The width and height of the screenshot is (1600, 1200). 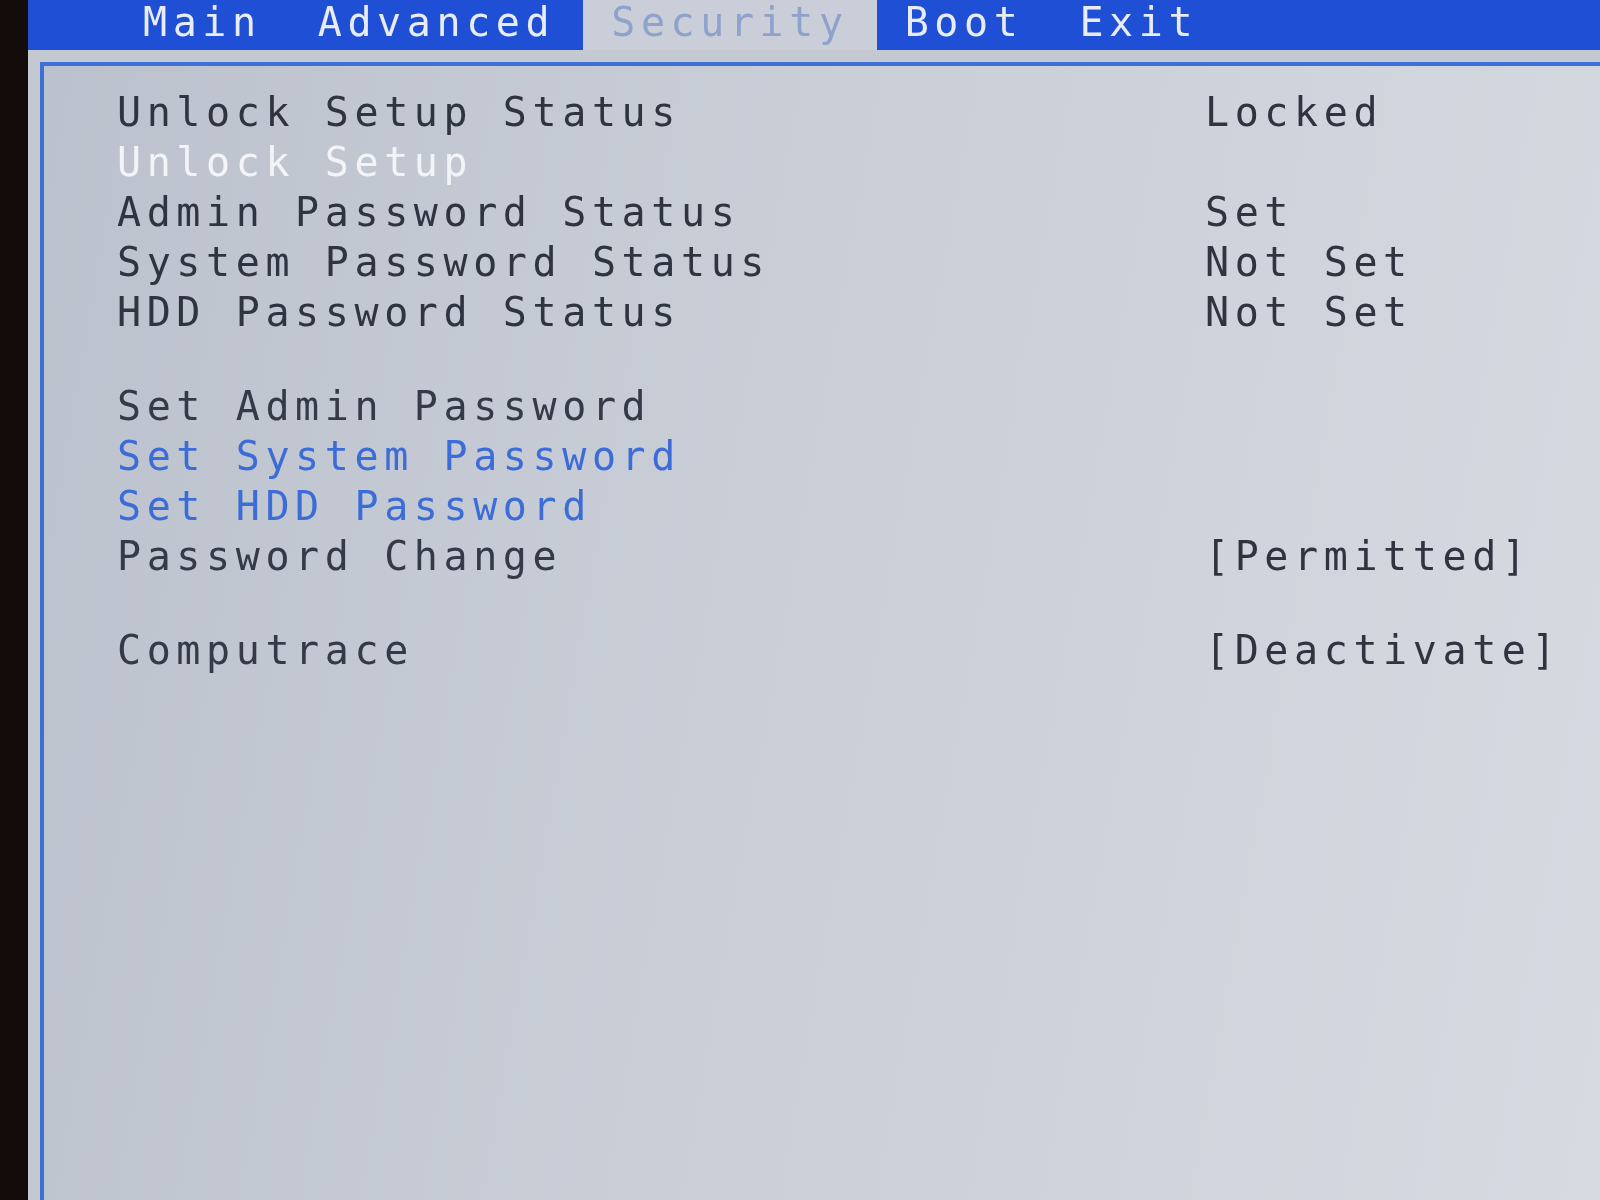 What do you see at coordinates (354, 506) in the screenshot?
I see `menu-option: Set HDD Password` at bounding box center [354, 506].